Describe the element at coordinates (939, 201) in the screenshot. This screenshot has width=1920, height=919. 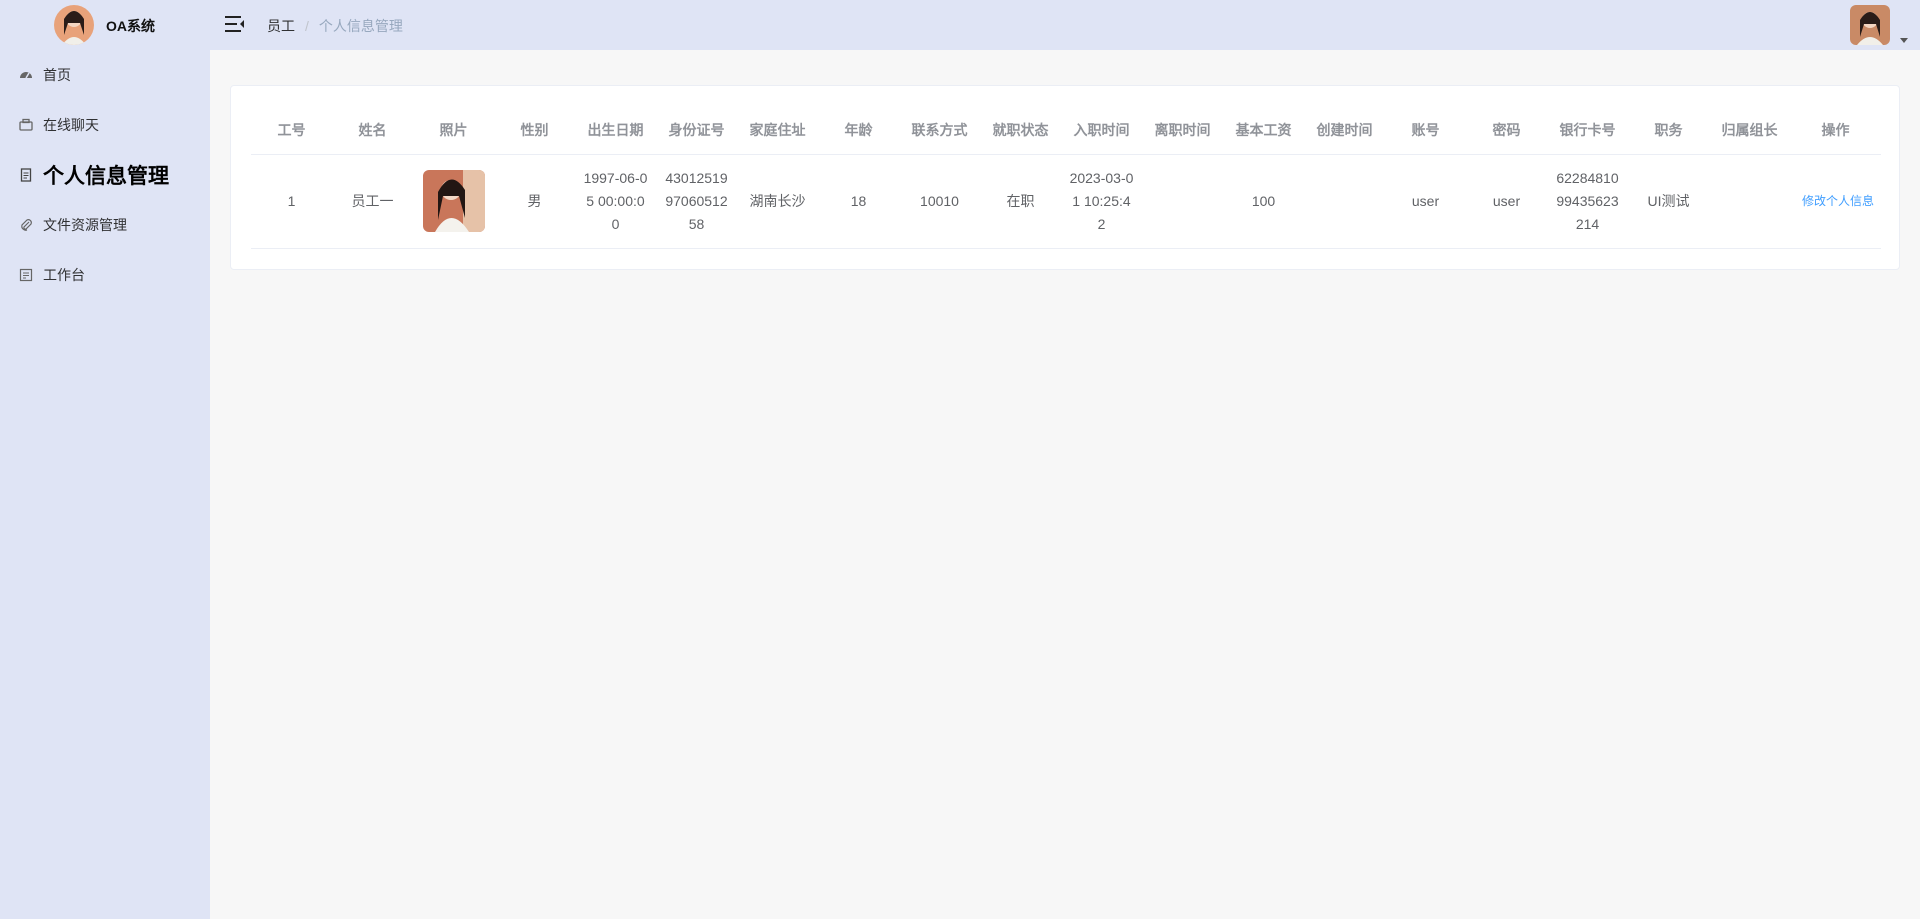
I see `cell-phone: 10010` at that location.